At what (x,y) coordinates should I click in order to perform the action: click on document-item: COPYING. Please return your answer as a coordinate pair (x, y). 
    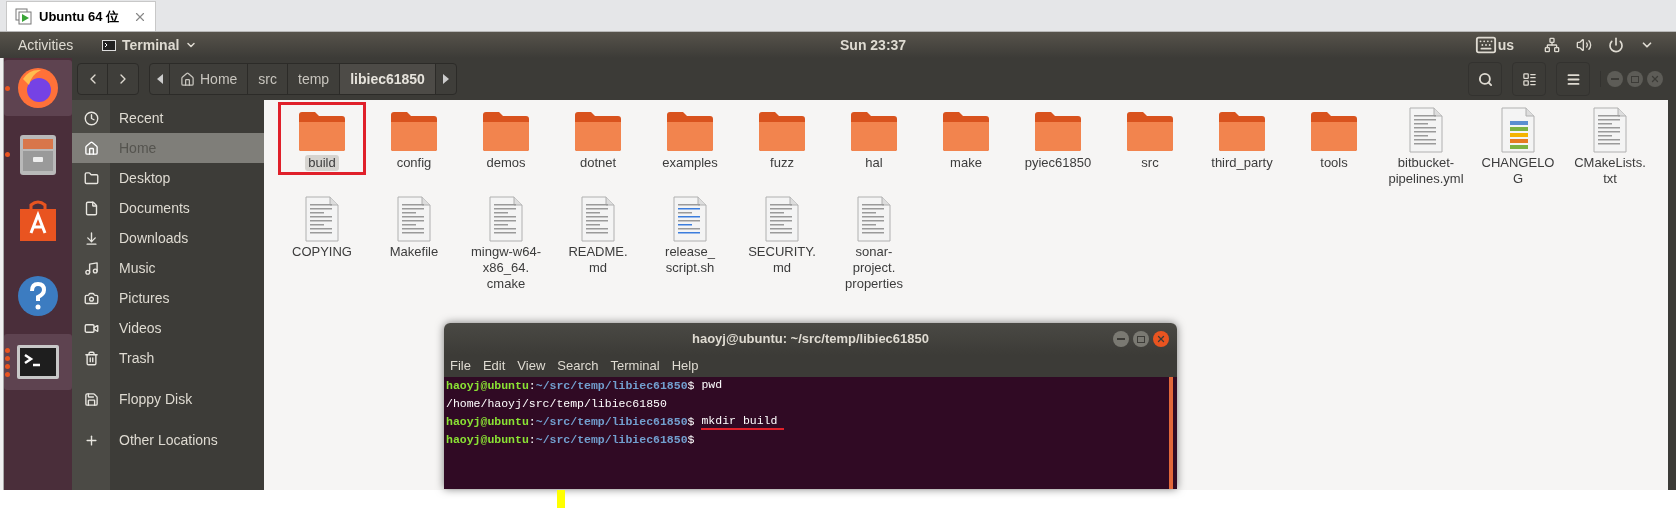
    Looking at the image, I should click on (322, 227).